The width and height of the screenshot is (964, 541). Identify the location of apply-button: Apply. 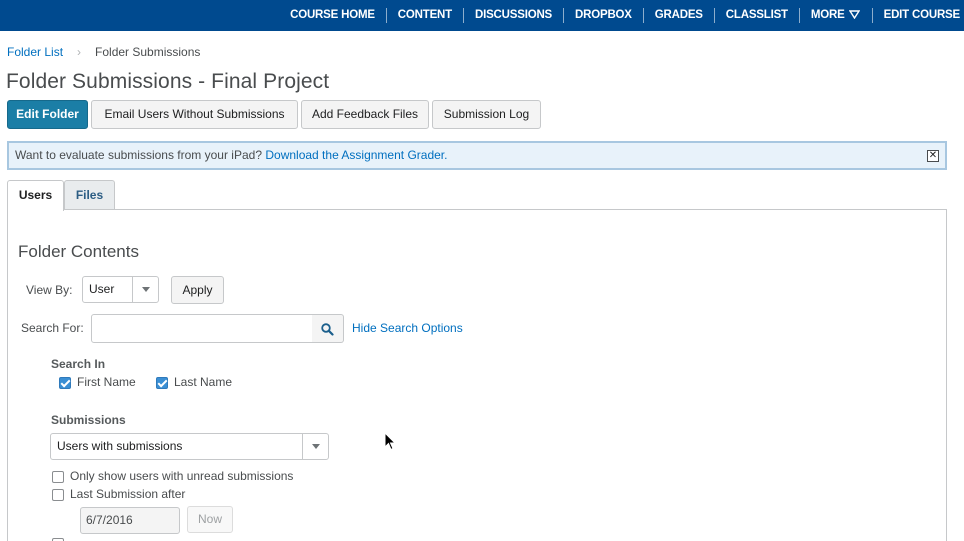
(197, 290).